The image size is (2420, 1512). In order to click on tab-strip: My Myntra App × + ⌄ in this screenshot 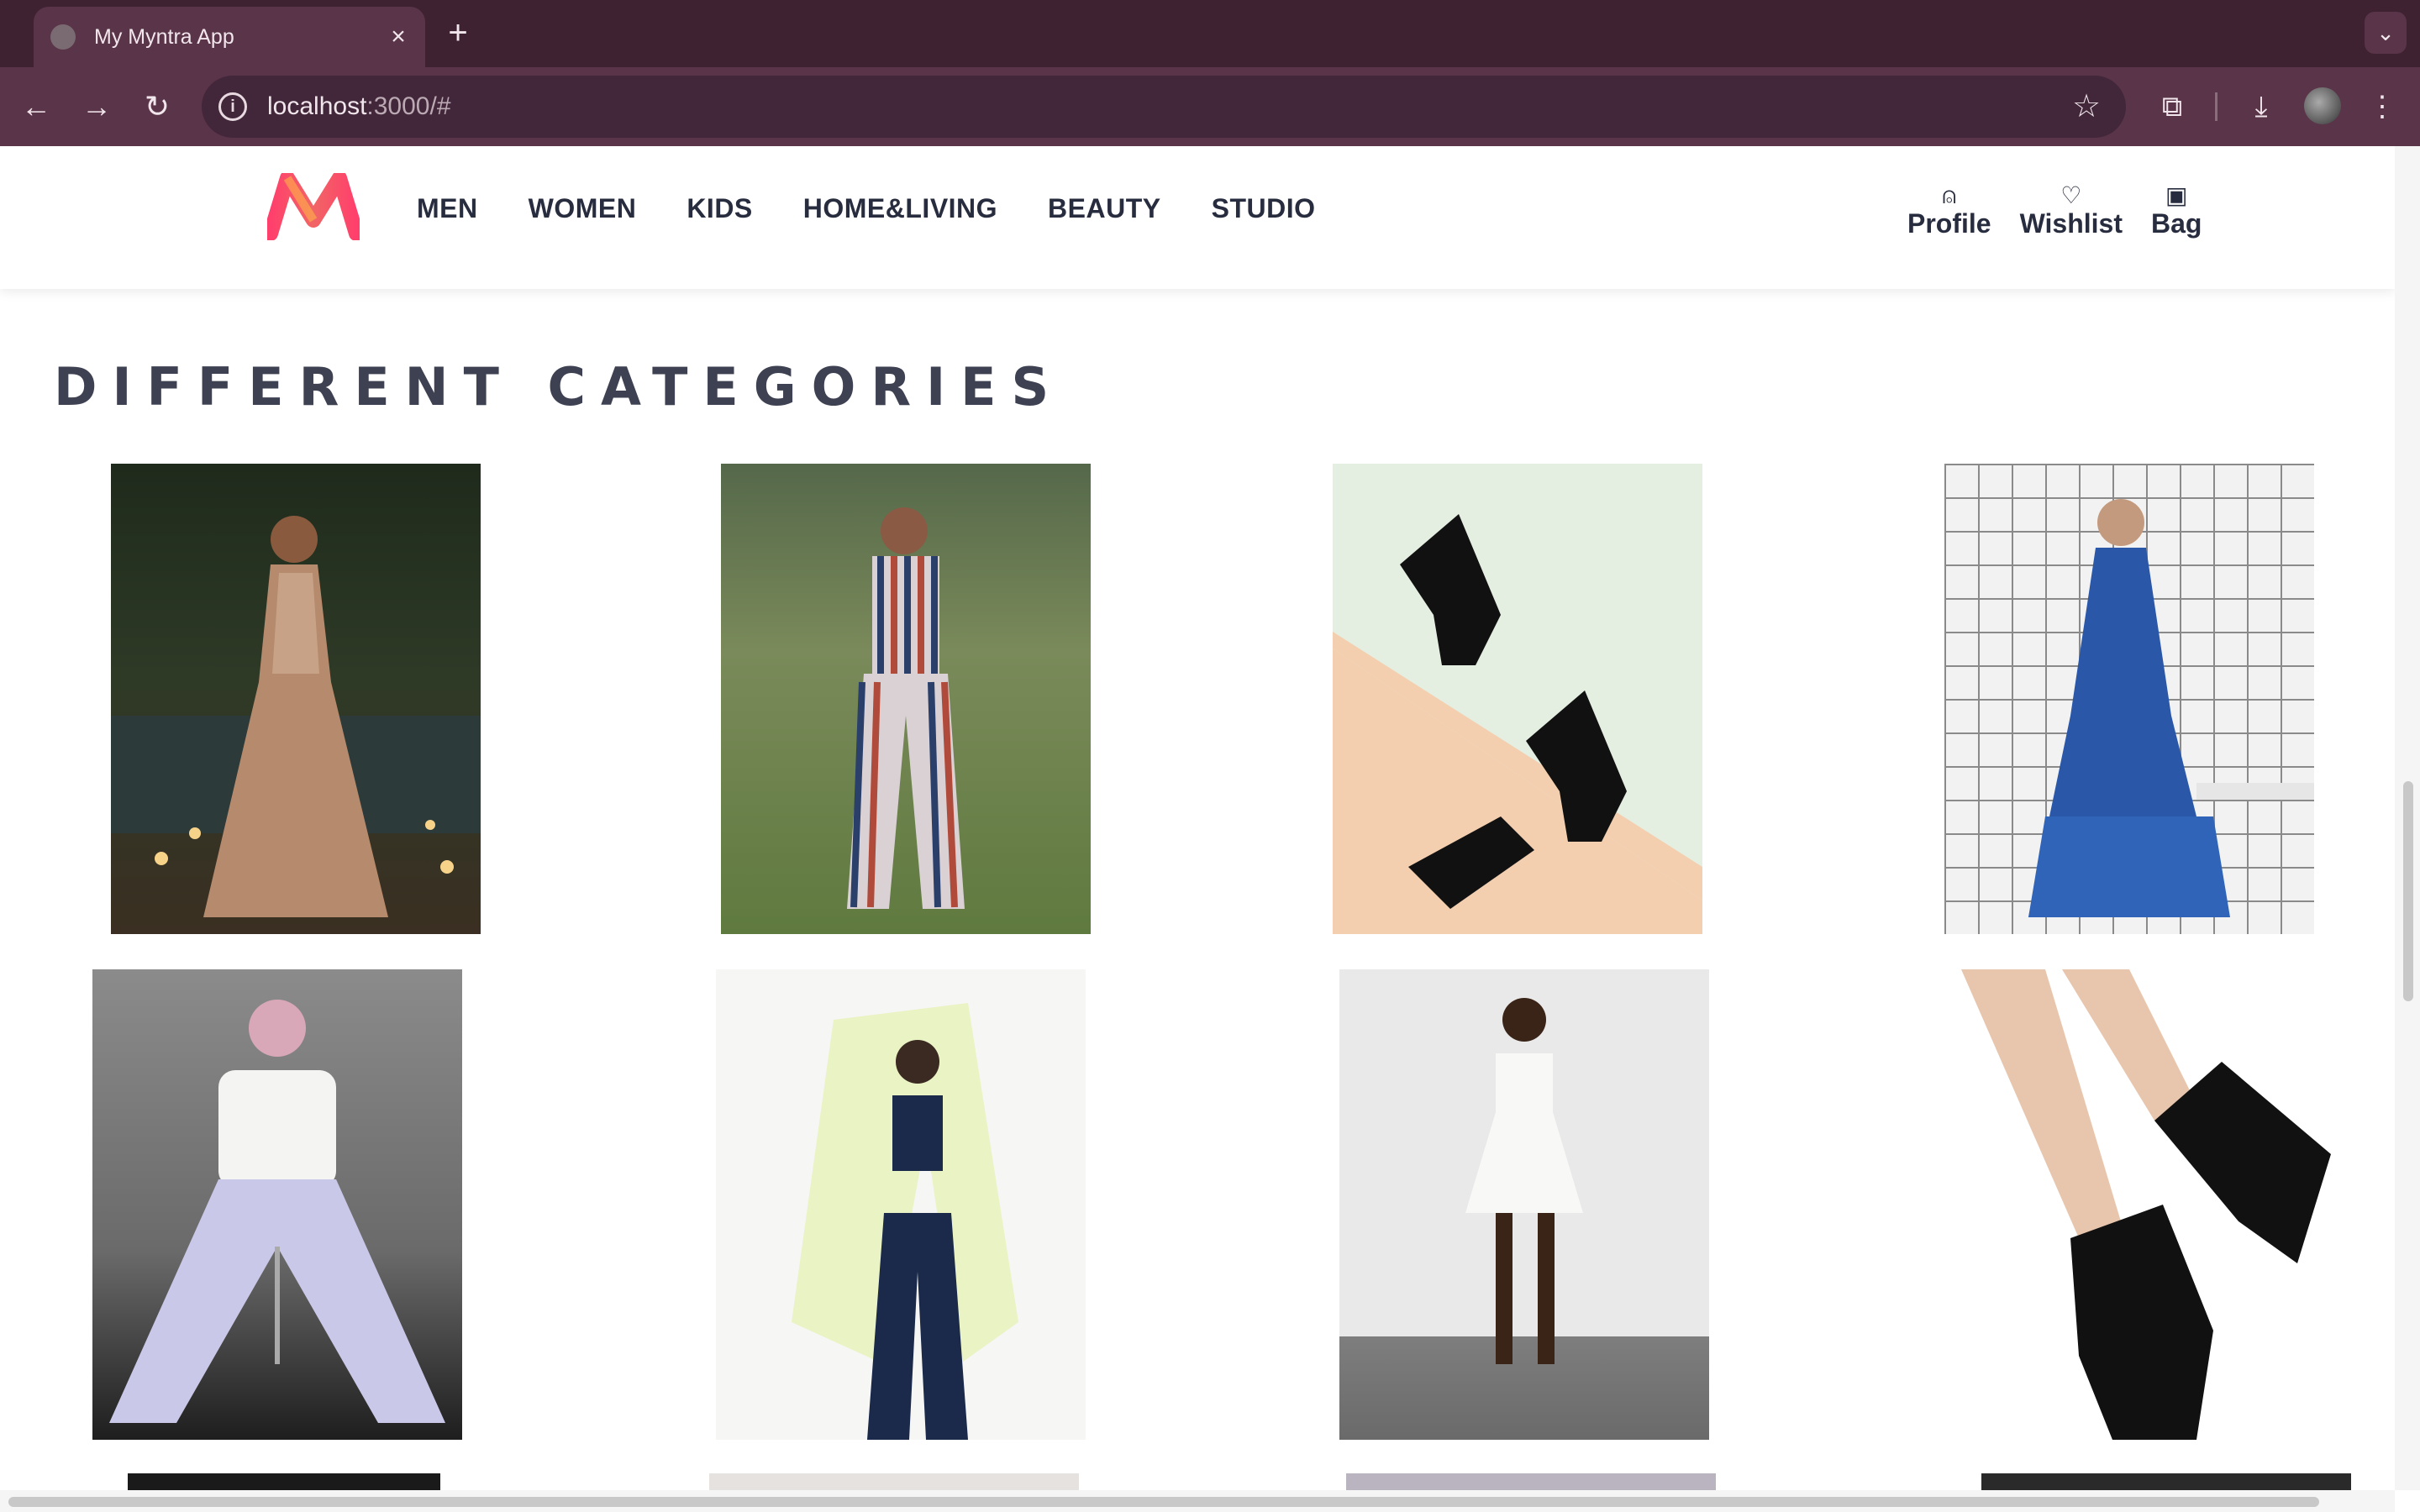, I will do `click(1210, 33)`.